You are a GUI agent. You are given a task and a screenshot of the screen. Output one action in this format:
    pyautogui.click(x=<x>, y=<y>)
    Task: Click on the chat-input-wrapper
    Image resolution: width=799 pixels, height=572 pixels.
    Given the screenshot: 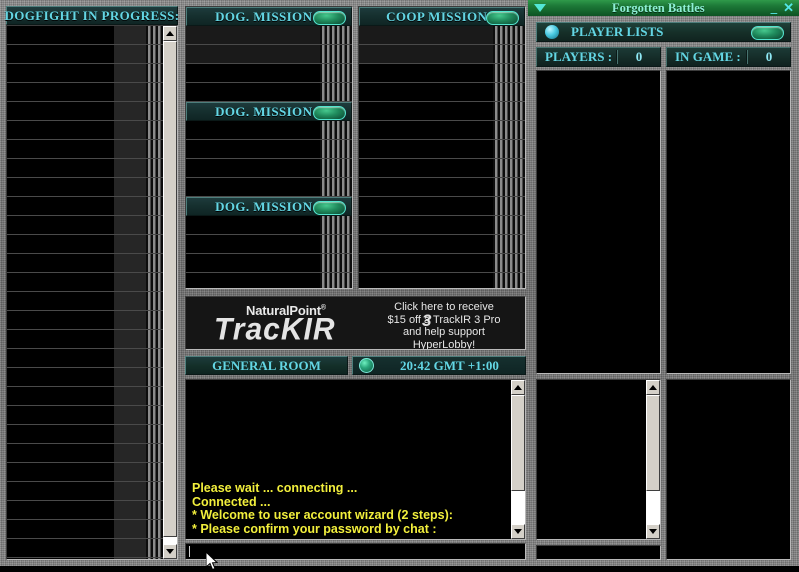 What is the action you would take?
    pyautogui.click(x=355, y=551)
    